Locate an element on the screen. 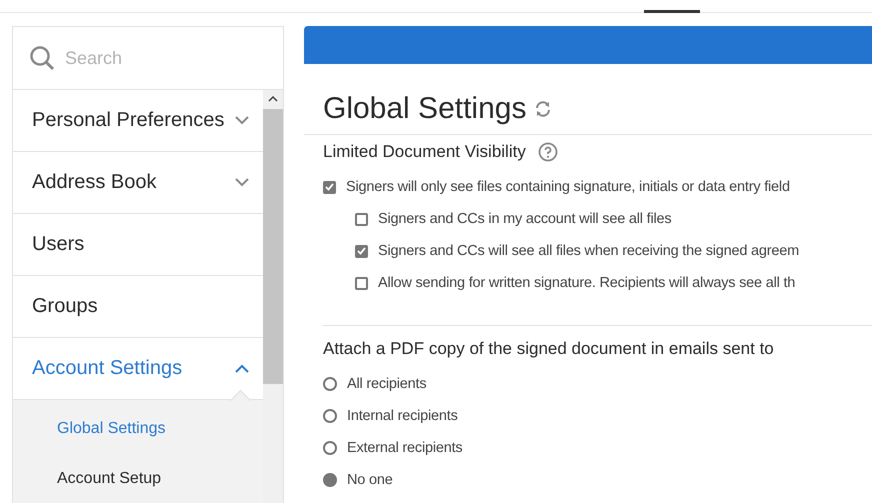 This screenshot has width=872, height=503. active-tab-indicator is located at coordinates (672, 11).